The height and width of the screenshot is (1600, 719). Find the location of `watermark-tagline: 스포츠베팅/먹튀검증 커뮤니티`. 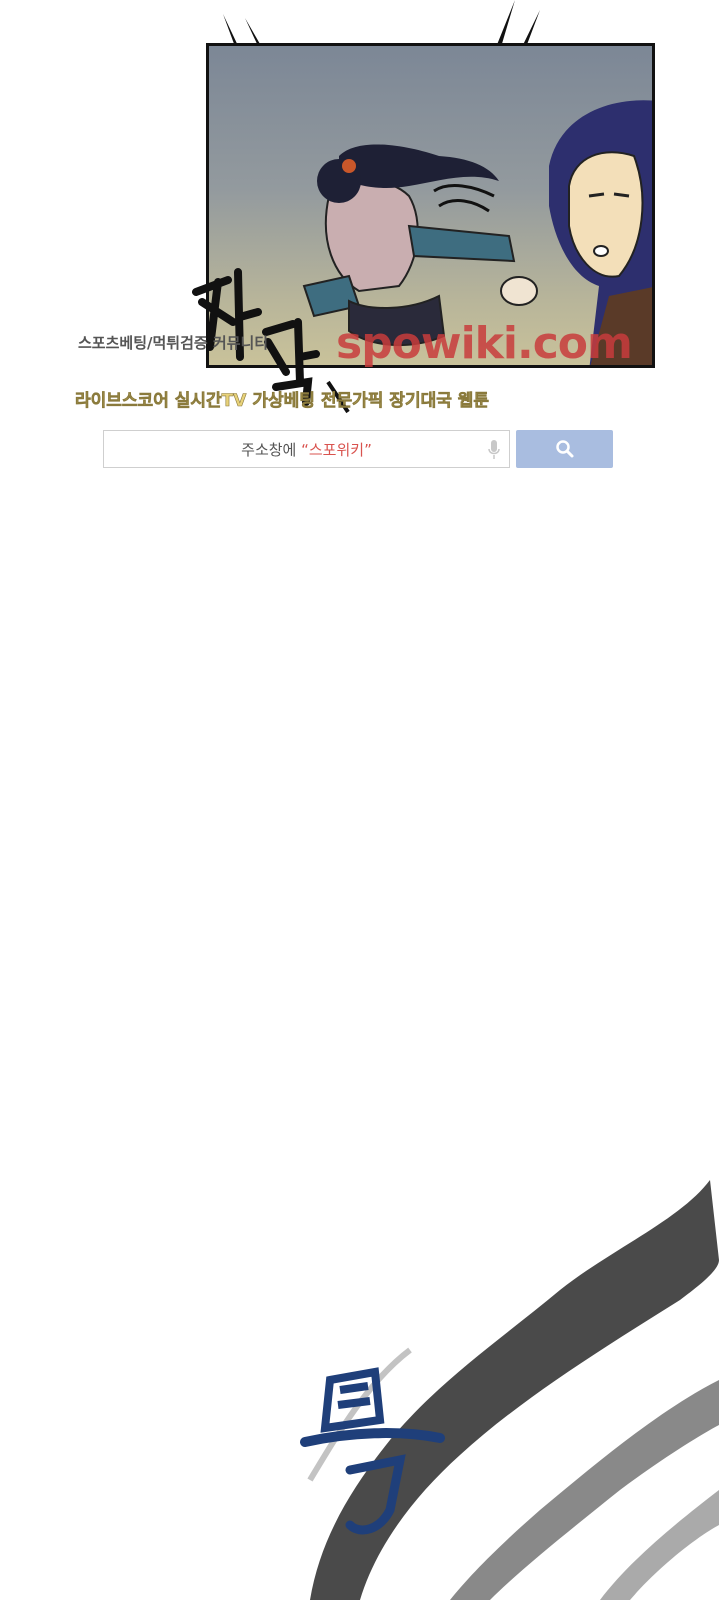

watermark-tagline: 스포츠베팅/먹튀검증 커뮤니티 is located at coordinates (173, 343).